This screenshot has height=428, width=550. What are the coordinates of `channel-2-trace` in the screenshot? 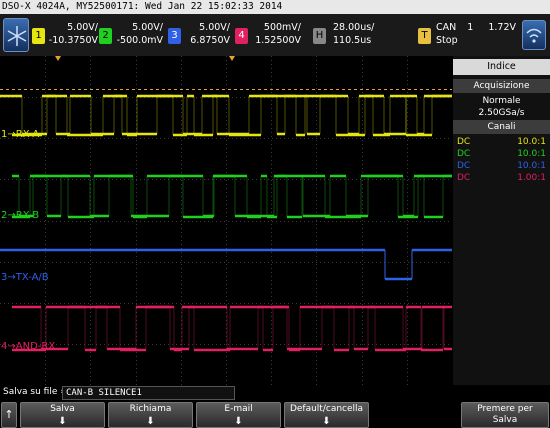 It's located at (232, 196).